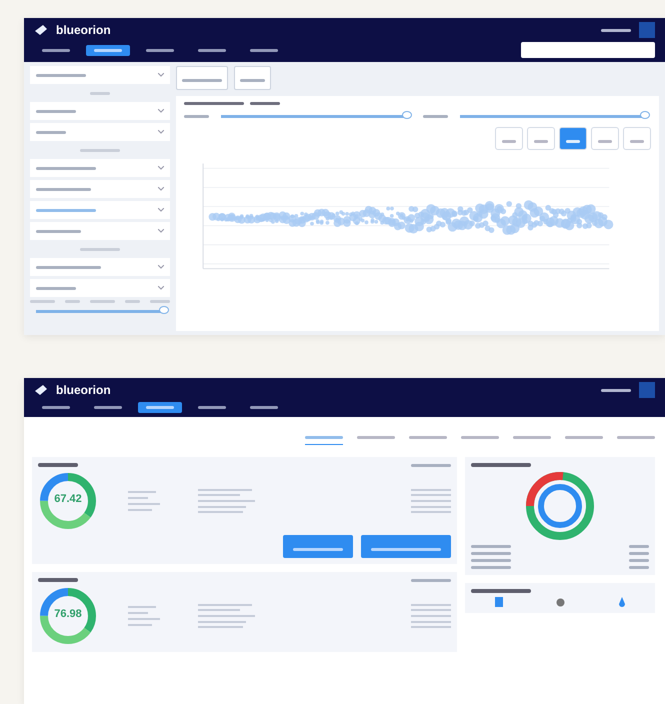 This screenshot has width=665, height=704. I want to click on search-field, so click(588, 50).